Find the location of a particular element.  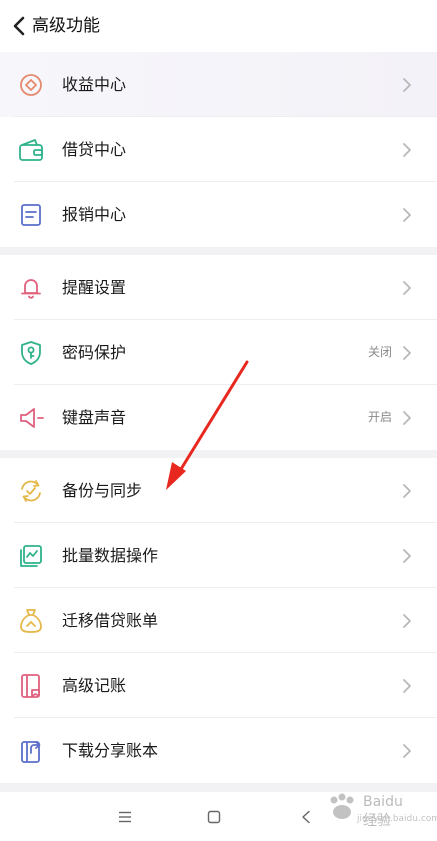

menu-item-loan-center: 借贷中心 is located at coordinates (218, 149).